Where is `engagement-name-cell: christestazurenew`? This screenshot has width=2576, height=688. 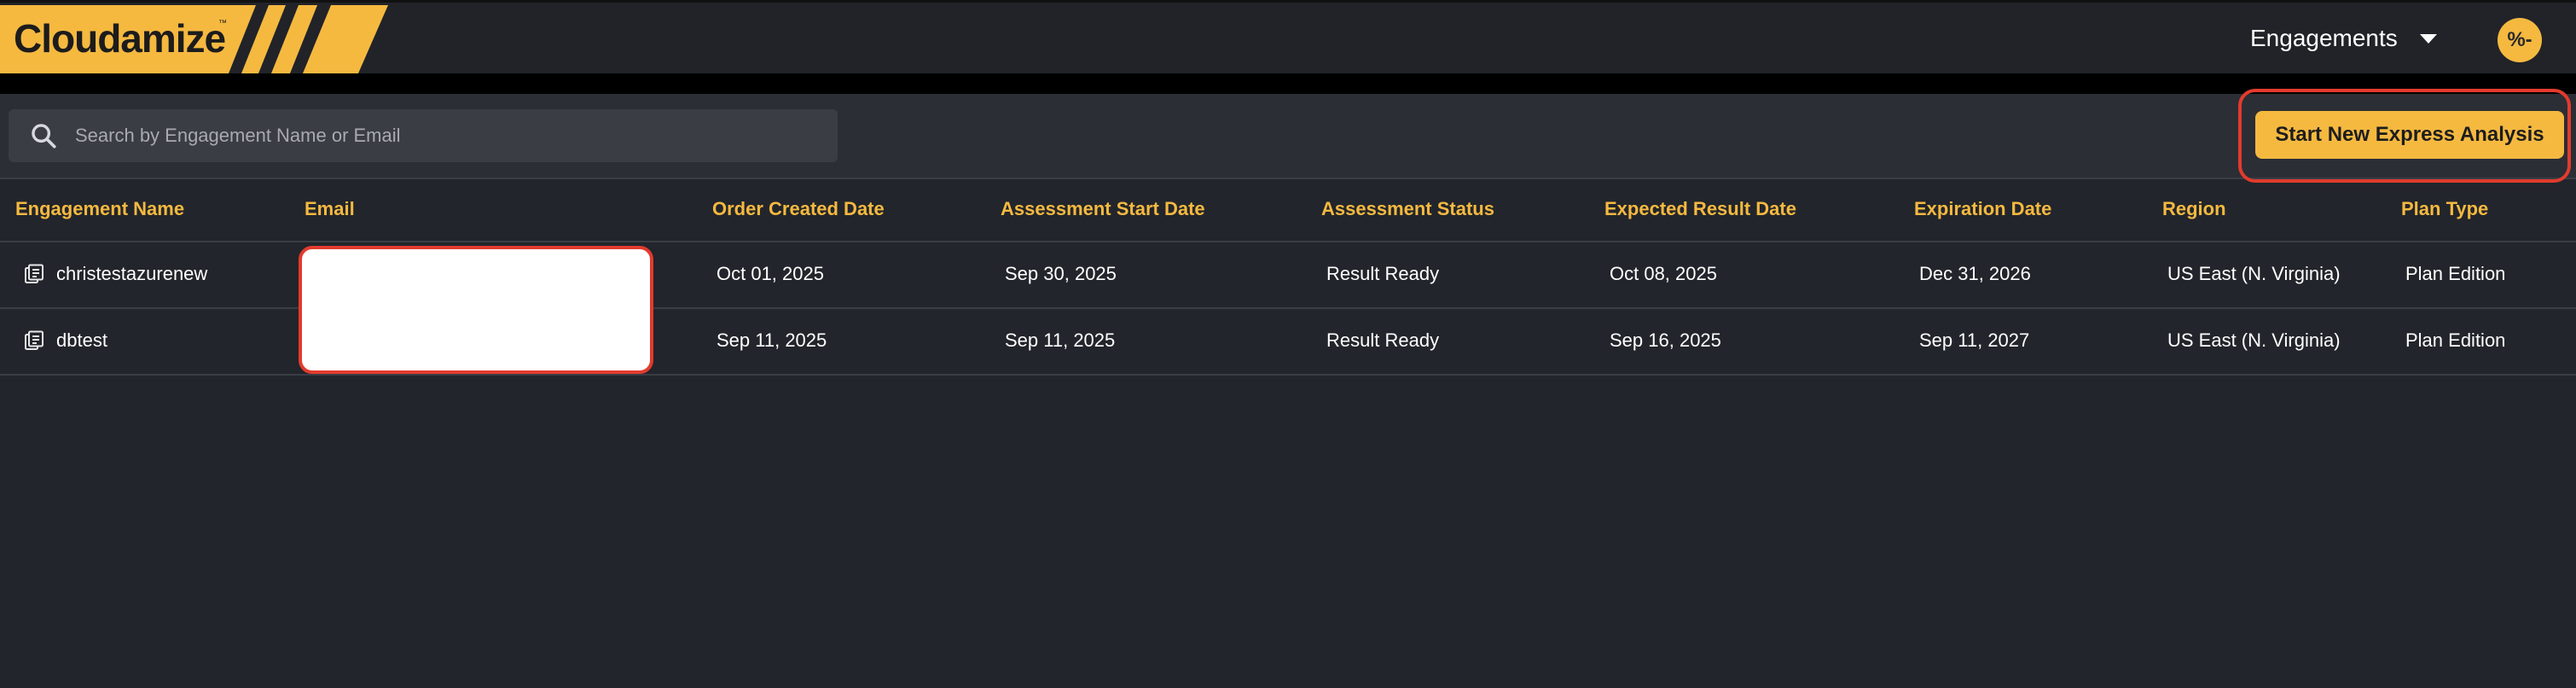 engagement-name-cell: christestazurenew is located at coordinates (115, 274).